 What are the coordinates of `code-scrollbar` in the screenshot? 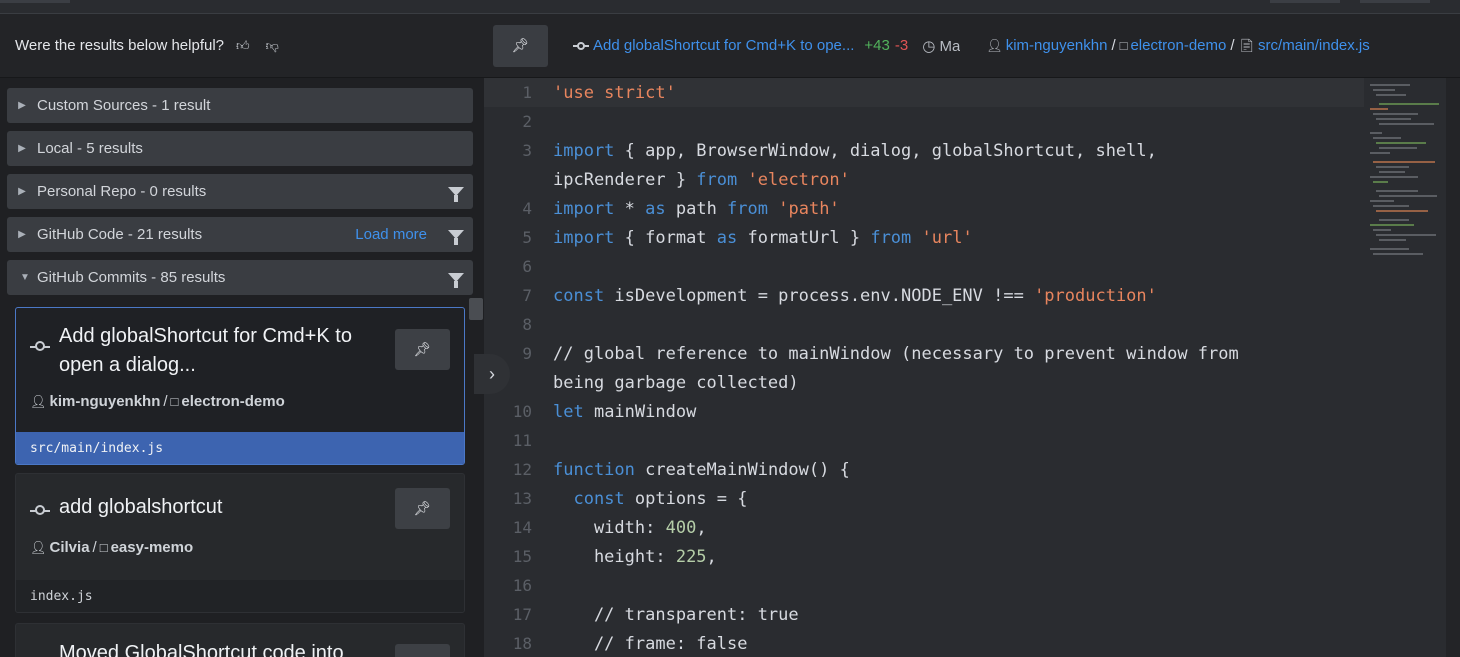 It's located at (1453, 367).